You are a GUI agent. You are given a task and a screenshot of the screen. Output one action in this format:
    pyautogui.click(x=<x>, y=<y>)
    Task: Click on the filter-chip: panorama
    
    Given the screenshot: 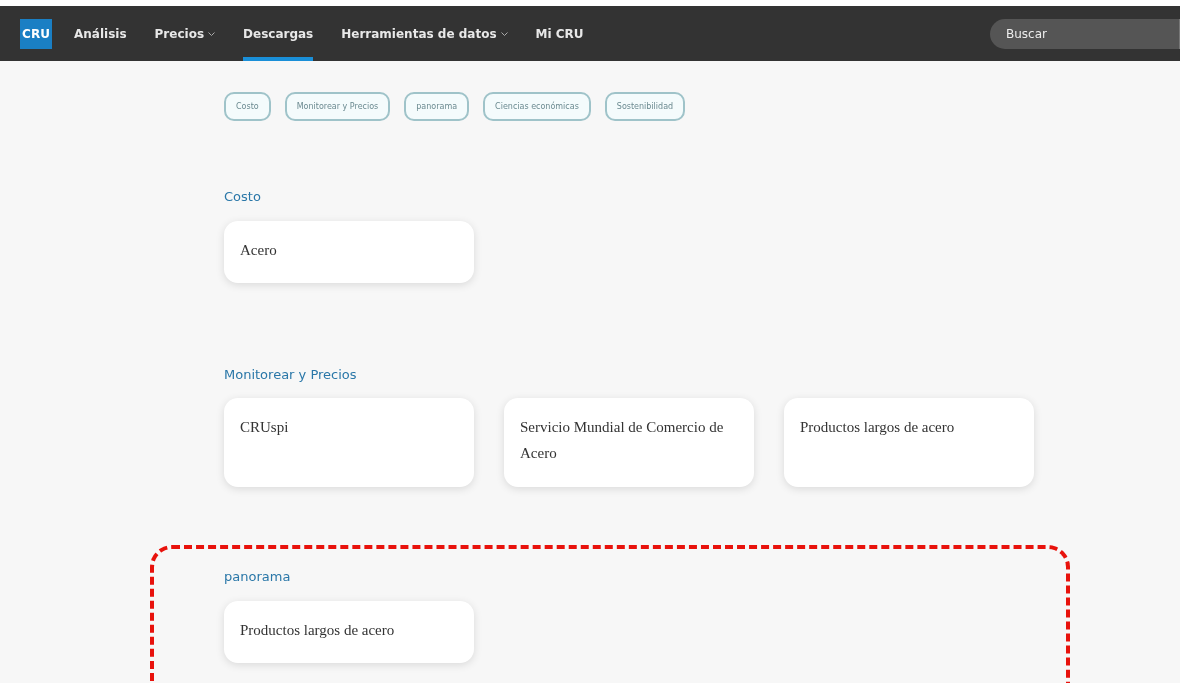 What is the action you would take?
    pyautogui.click(x=437, y=106)
    